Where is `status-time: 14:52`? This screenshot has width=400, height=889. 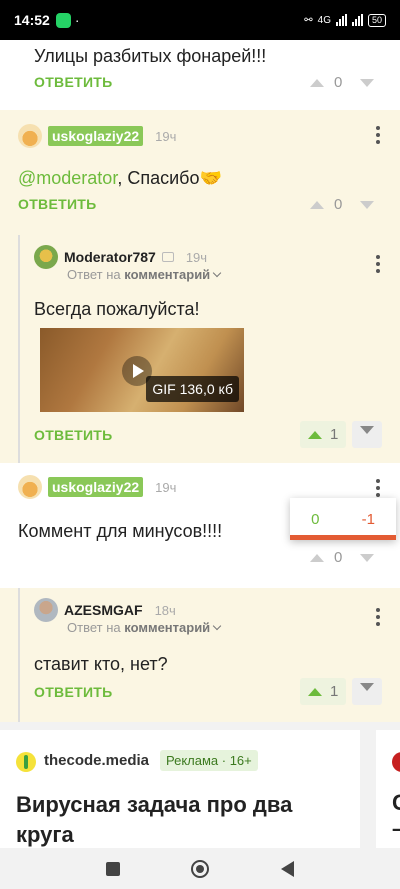 status-time: 14:52 is located at coordinates (32, 20).